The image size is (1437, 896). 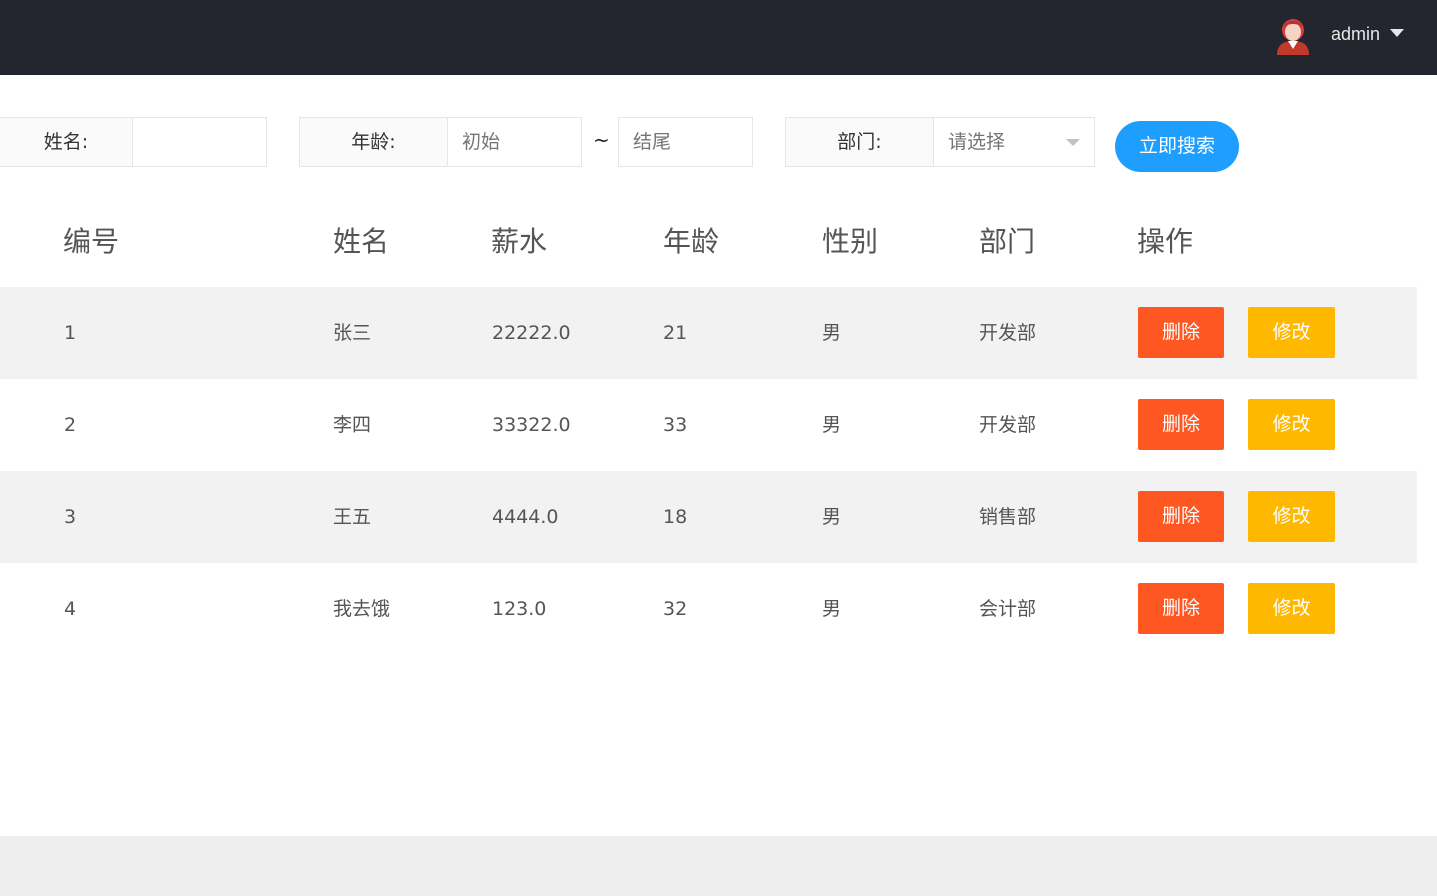 What do you see at coordinates (718, 866) in the screenshot?
I see `footer` at bounding box center [718, 866].